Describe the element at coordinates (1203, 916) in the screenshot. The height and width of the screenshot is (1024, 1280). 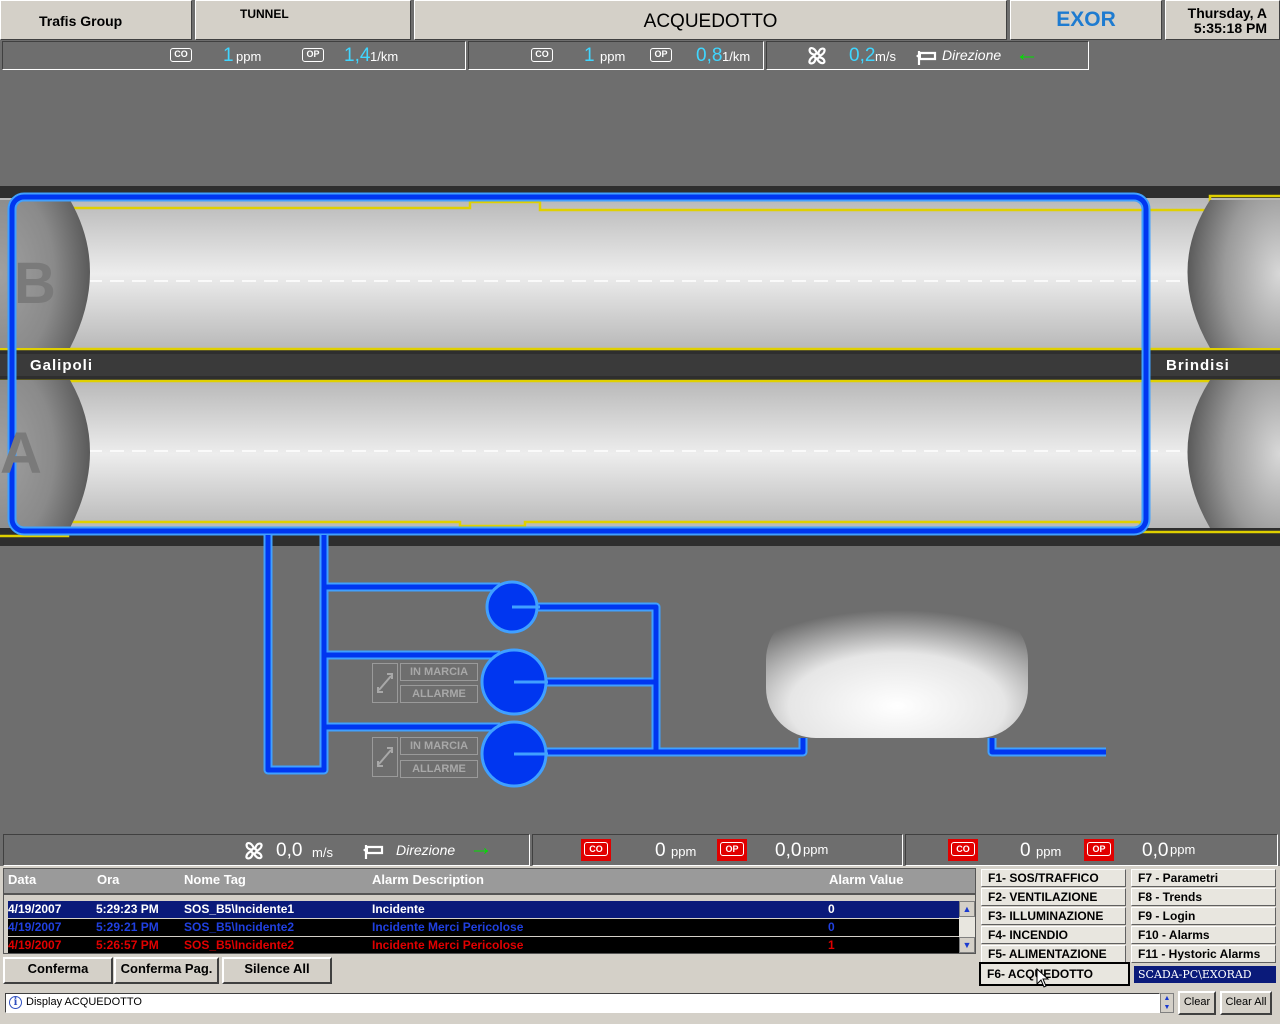
I see `f9-login-button: F9 - Login` at that location.